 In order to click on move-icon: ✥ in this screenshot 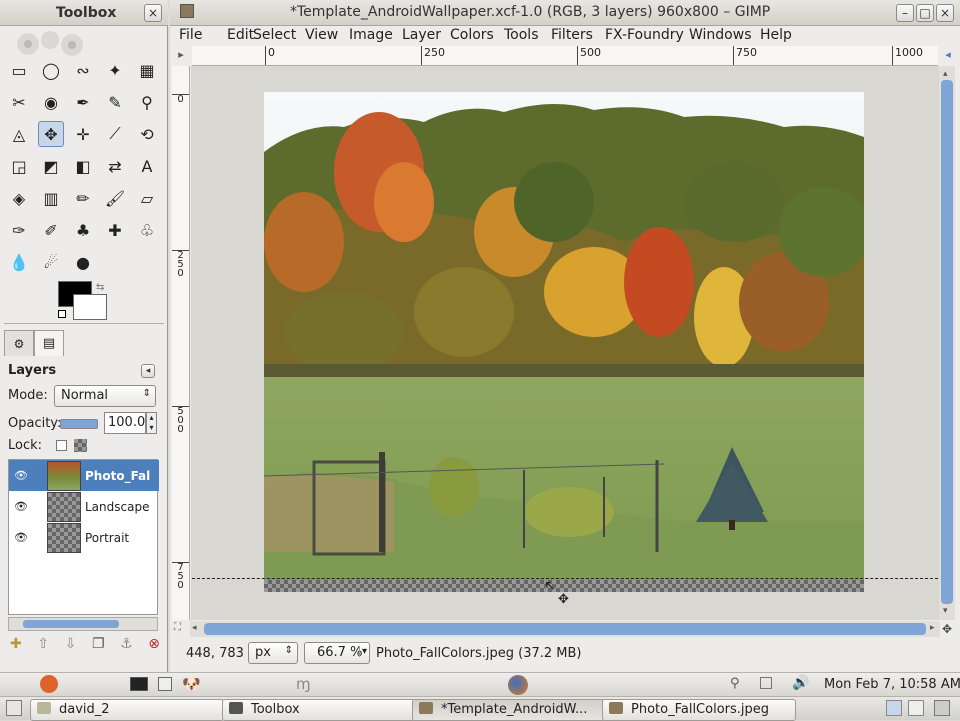, I will do `click(51, 134)`.